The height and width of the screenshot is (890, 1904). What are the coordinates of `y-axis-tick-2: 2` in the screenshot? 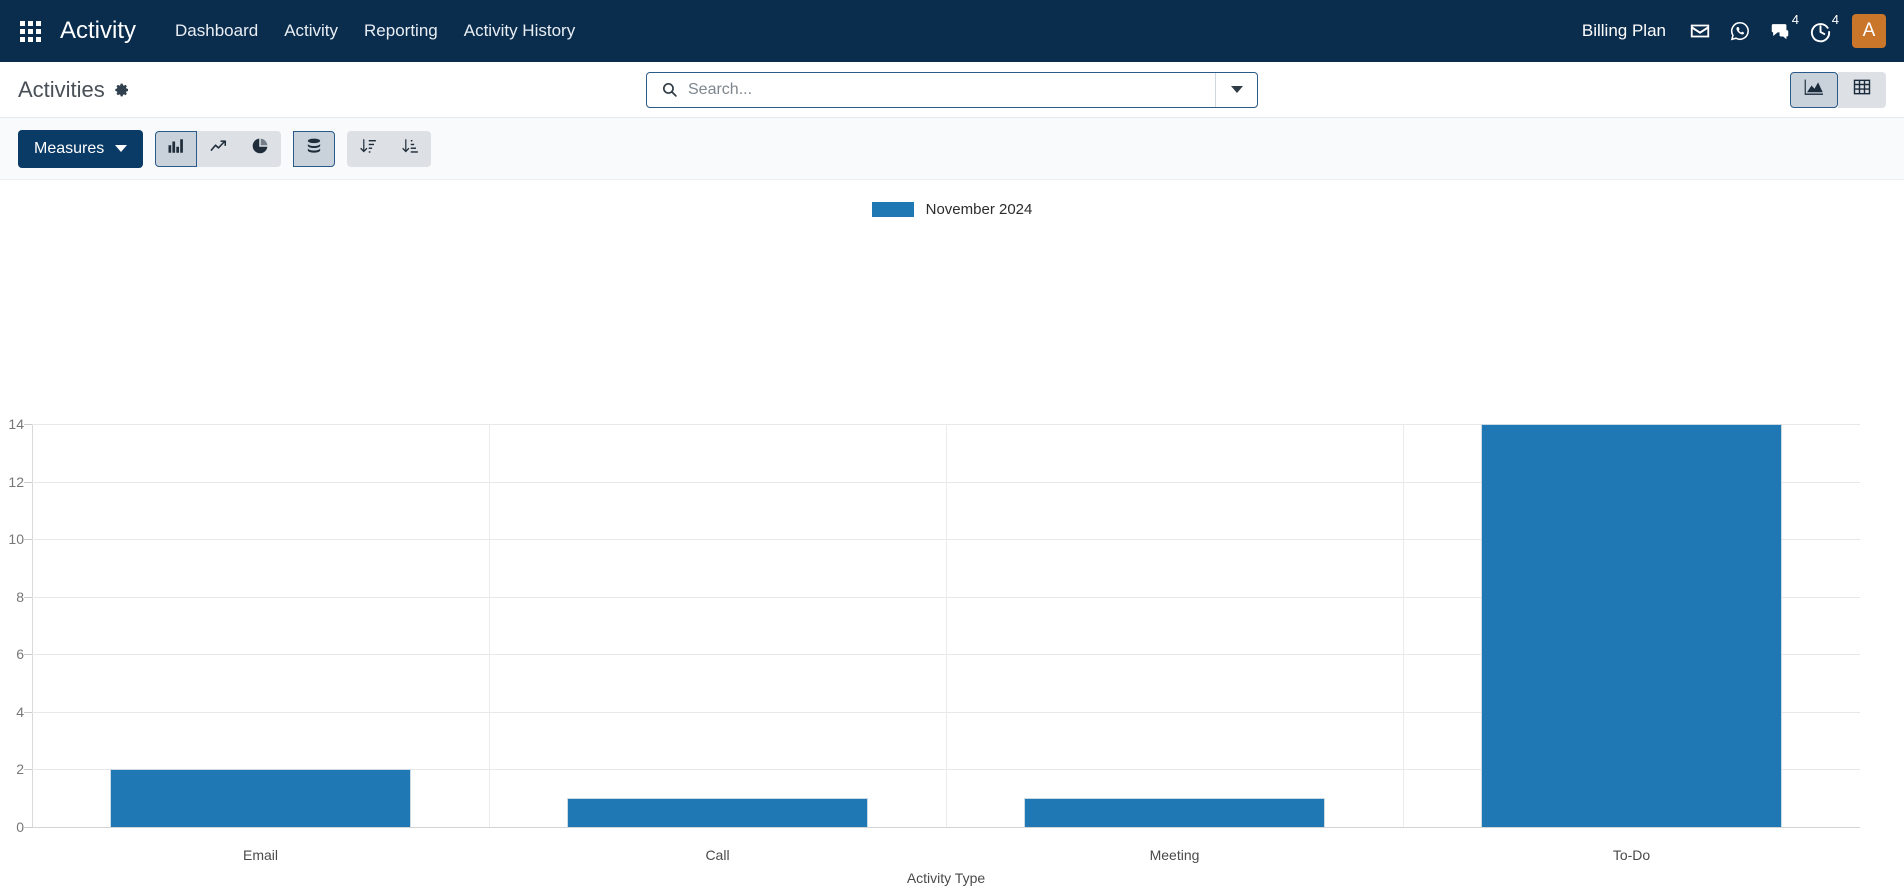 It's located at (20, 769).